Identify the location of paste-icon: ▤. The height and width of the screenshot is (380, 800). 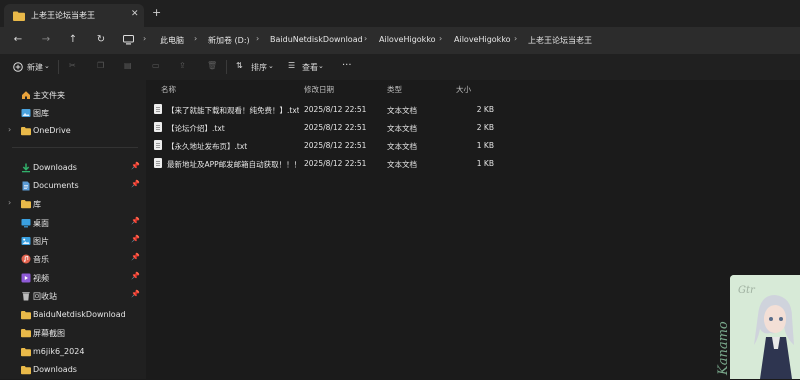
(128, 65).